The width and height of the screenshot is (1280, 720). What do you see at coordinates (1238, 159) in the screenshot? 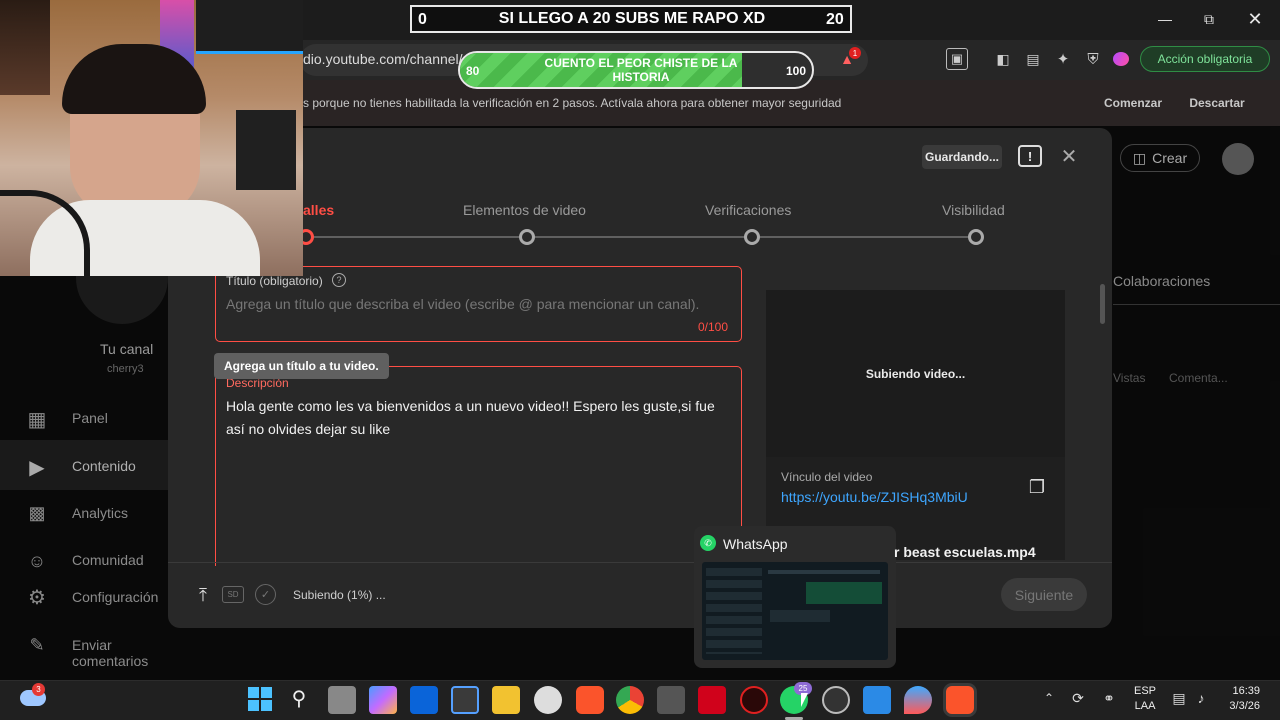
I see `account-avatar` at bounding box center [1238, 159].